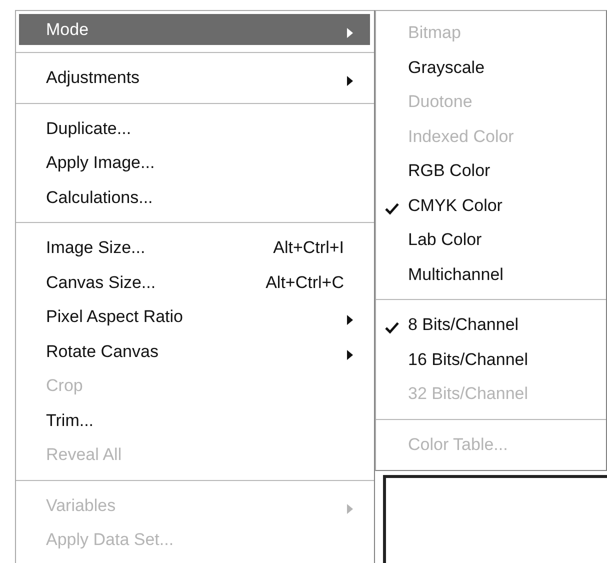  What do you see at coordinates (491, 325) in the screenshot?
I see `menu-item: 8 Bits/Channel` at bounding box center [491, 325].